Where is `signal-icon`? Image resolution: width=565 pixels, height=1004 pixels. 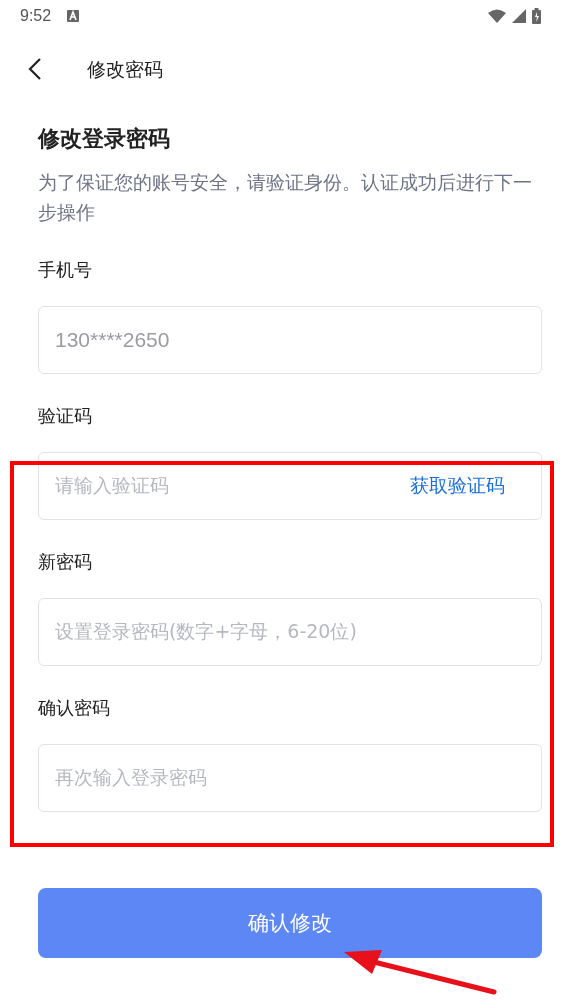 signal-icon is located at coordinates (519, 16).